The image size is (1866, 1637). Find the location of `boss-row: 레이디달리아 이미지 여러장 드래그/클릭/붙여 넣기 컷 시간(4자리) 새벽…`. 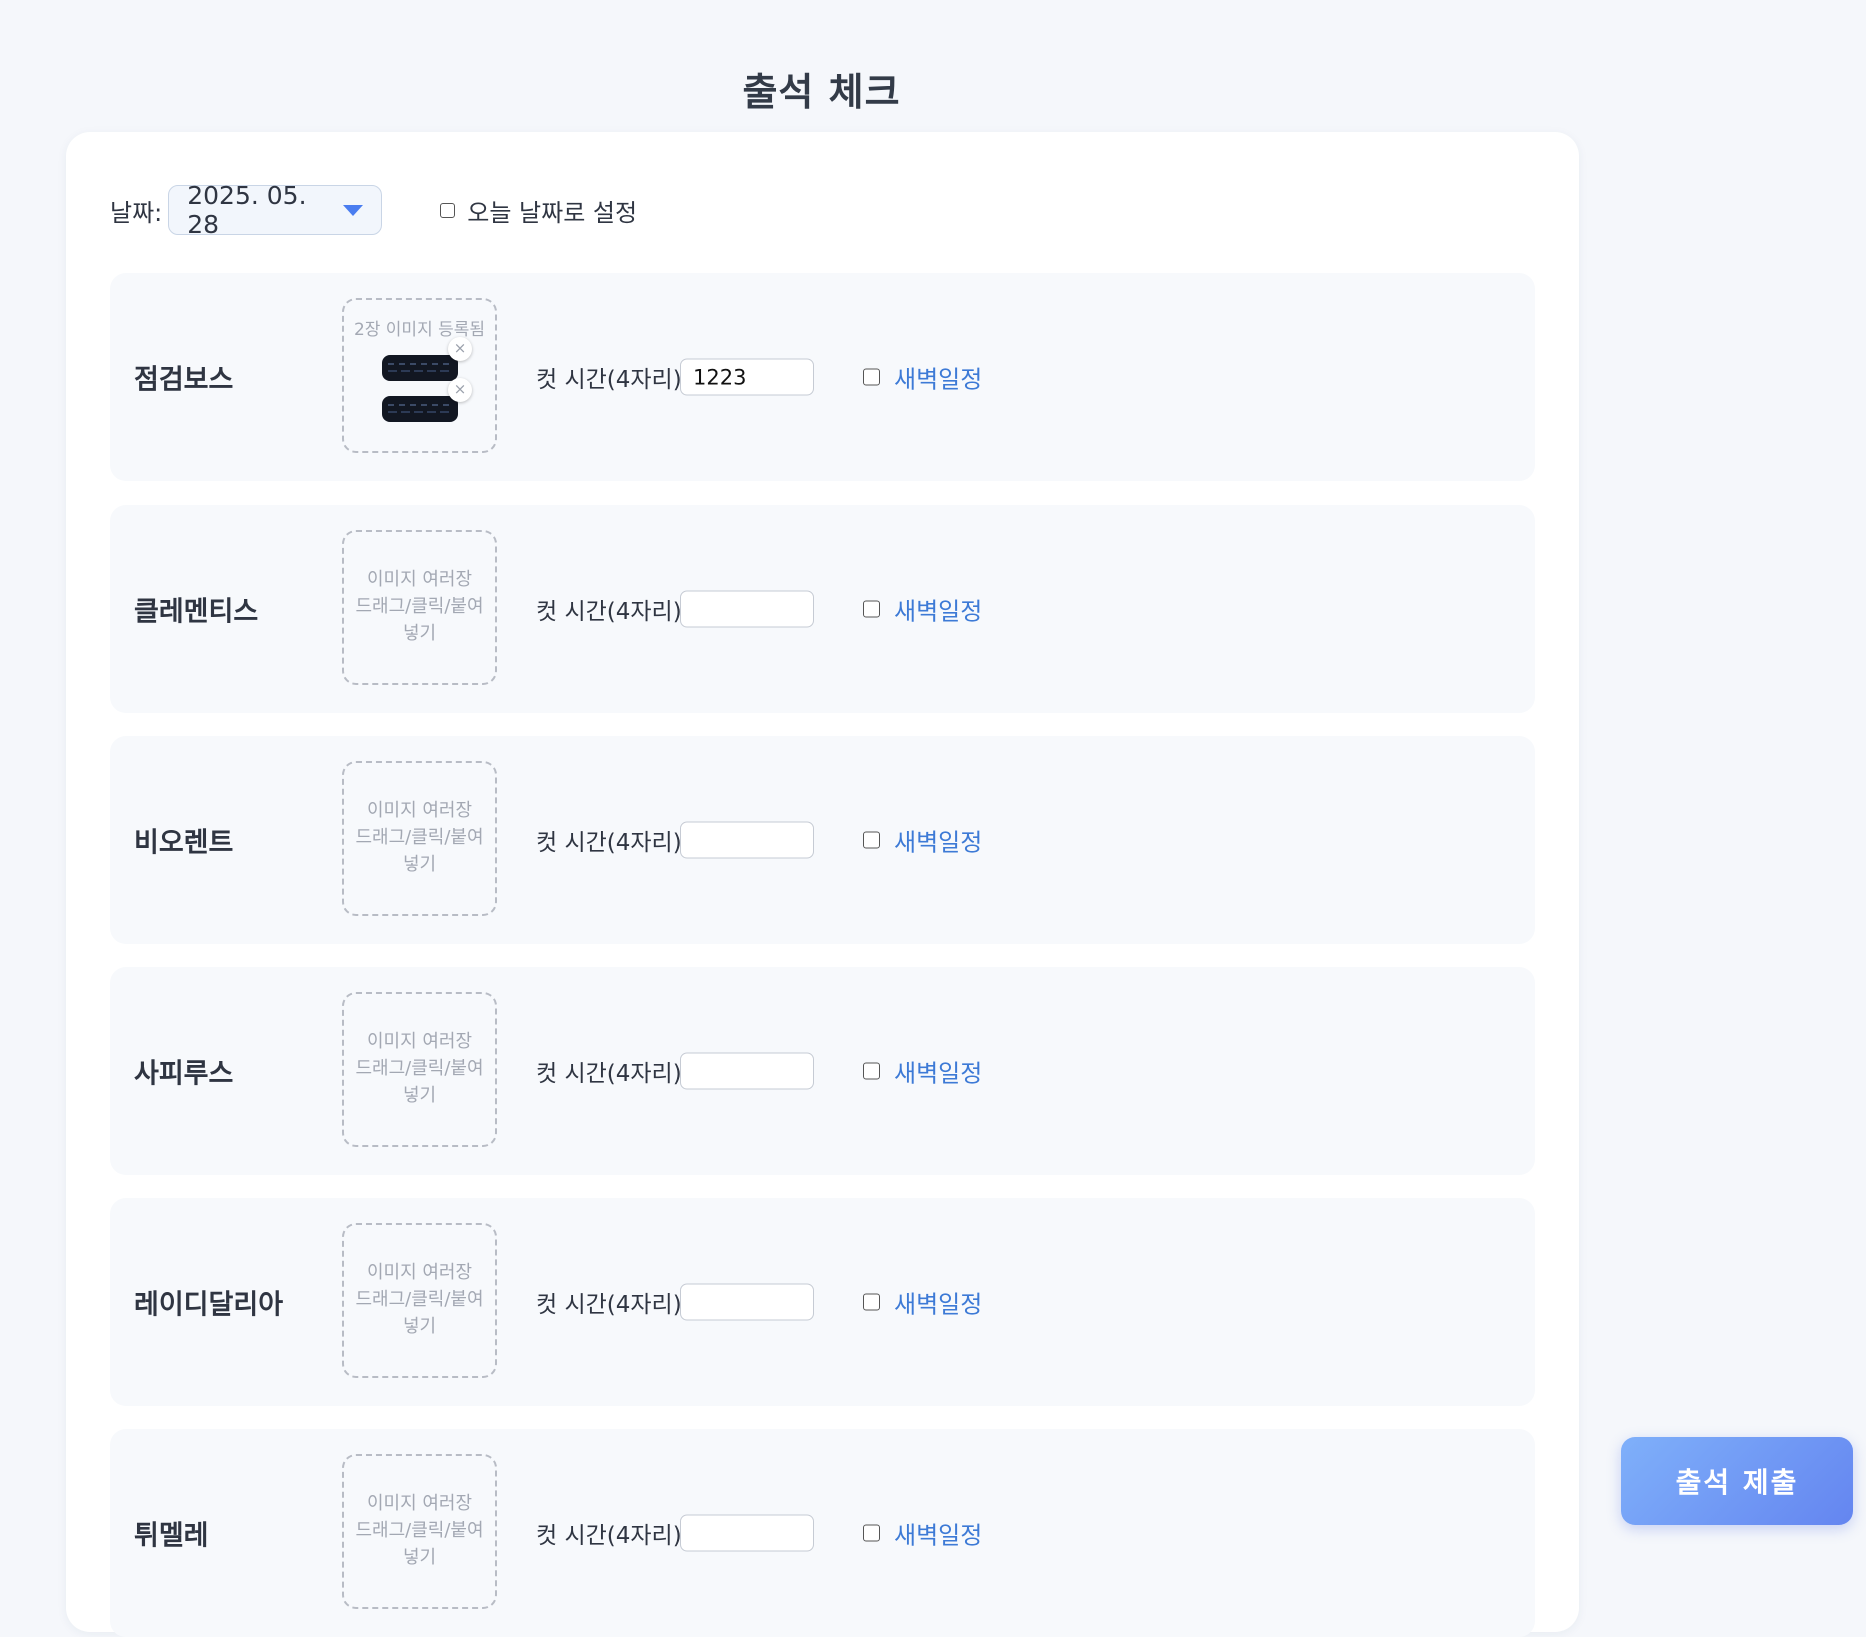

boss-row: 레이디달리아 이미지 여러장 드래그/클릭/붙여 넣기 컷 시간(4자리) 새벽… is located at coordinates (822, 1302).